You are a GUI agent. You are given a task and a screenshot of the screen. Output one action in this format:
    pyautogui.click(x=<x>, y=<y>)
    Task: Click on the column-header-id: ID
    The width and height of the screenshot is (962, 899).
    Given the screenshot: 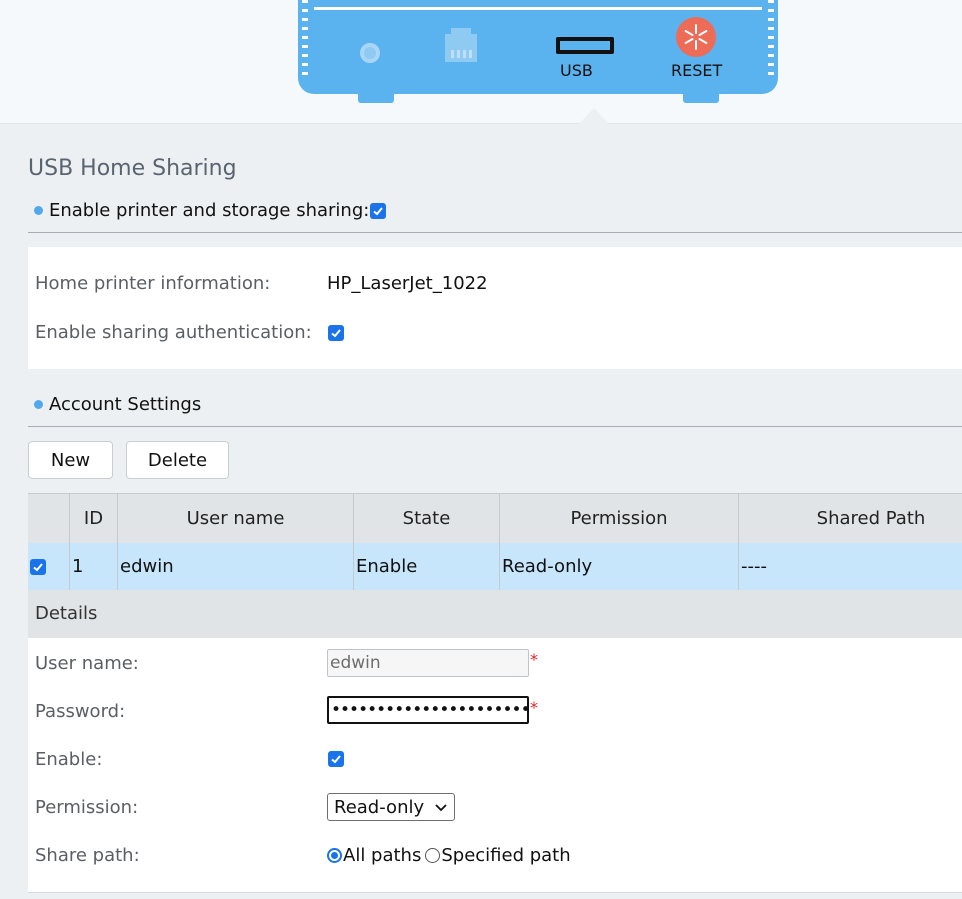 What is the action you would take?
    pyautogui.click(x=94, y=518)
    